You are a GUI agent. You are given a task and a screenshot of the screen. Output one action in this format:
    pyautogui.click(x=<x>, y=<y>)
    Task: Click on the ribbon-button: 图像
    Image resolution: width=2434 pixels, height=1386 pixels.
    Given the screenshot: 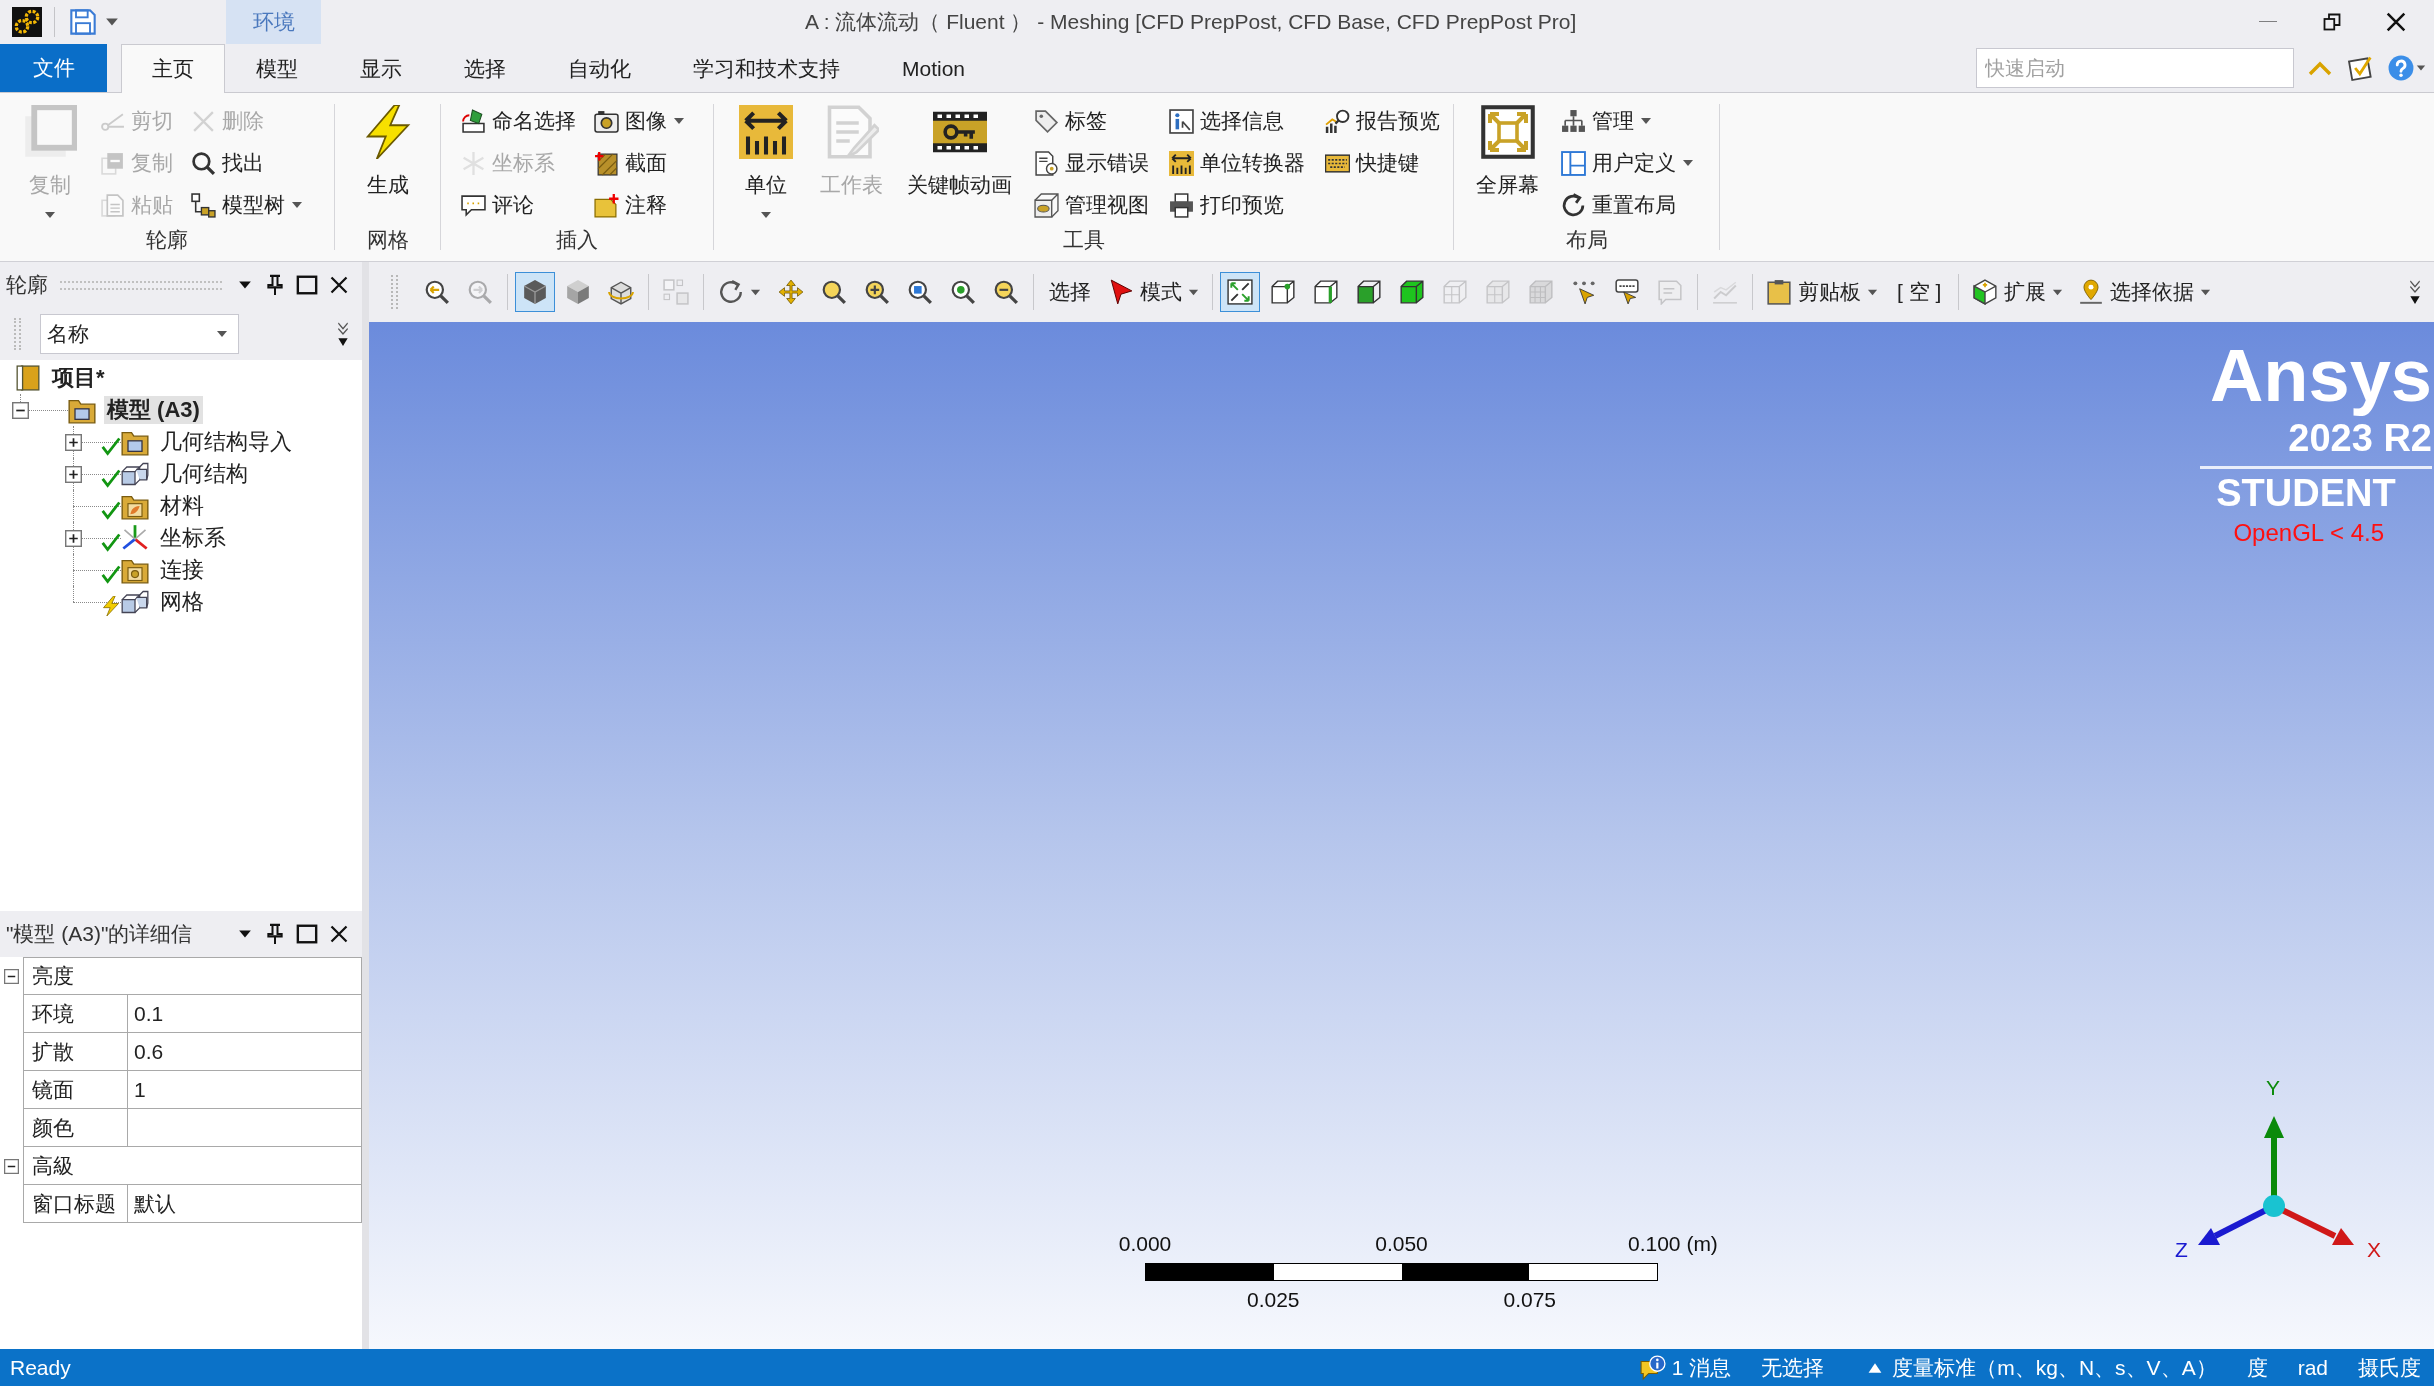 What is the action you would take?
    pyautogui.click(x=639, y=121)
    